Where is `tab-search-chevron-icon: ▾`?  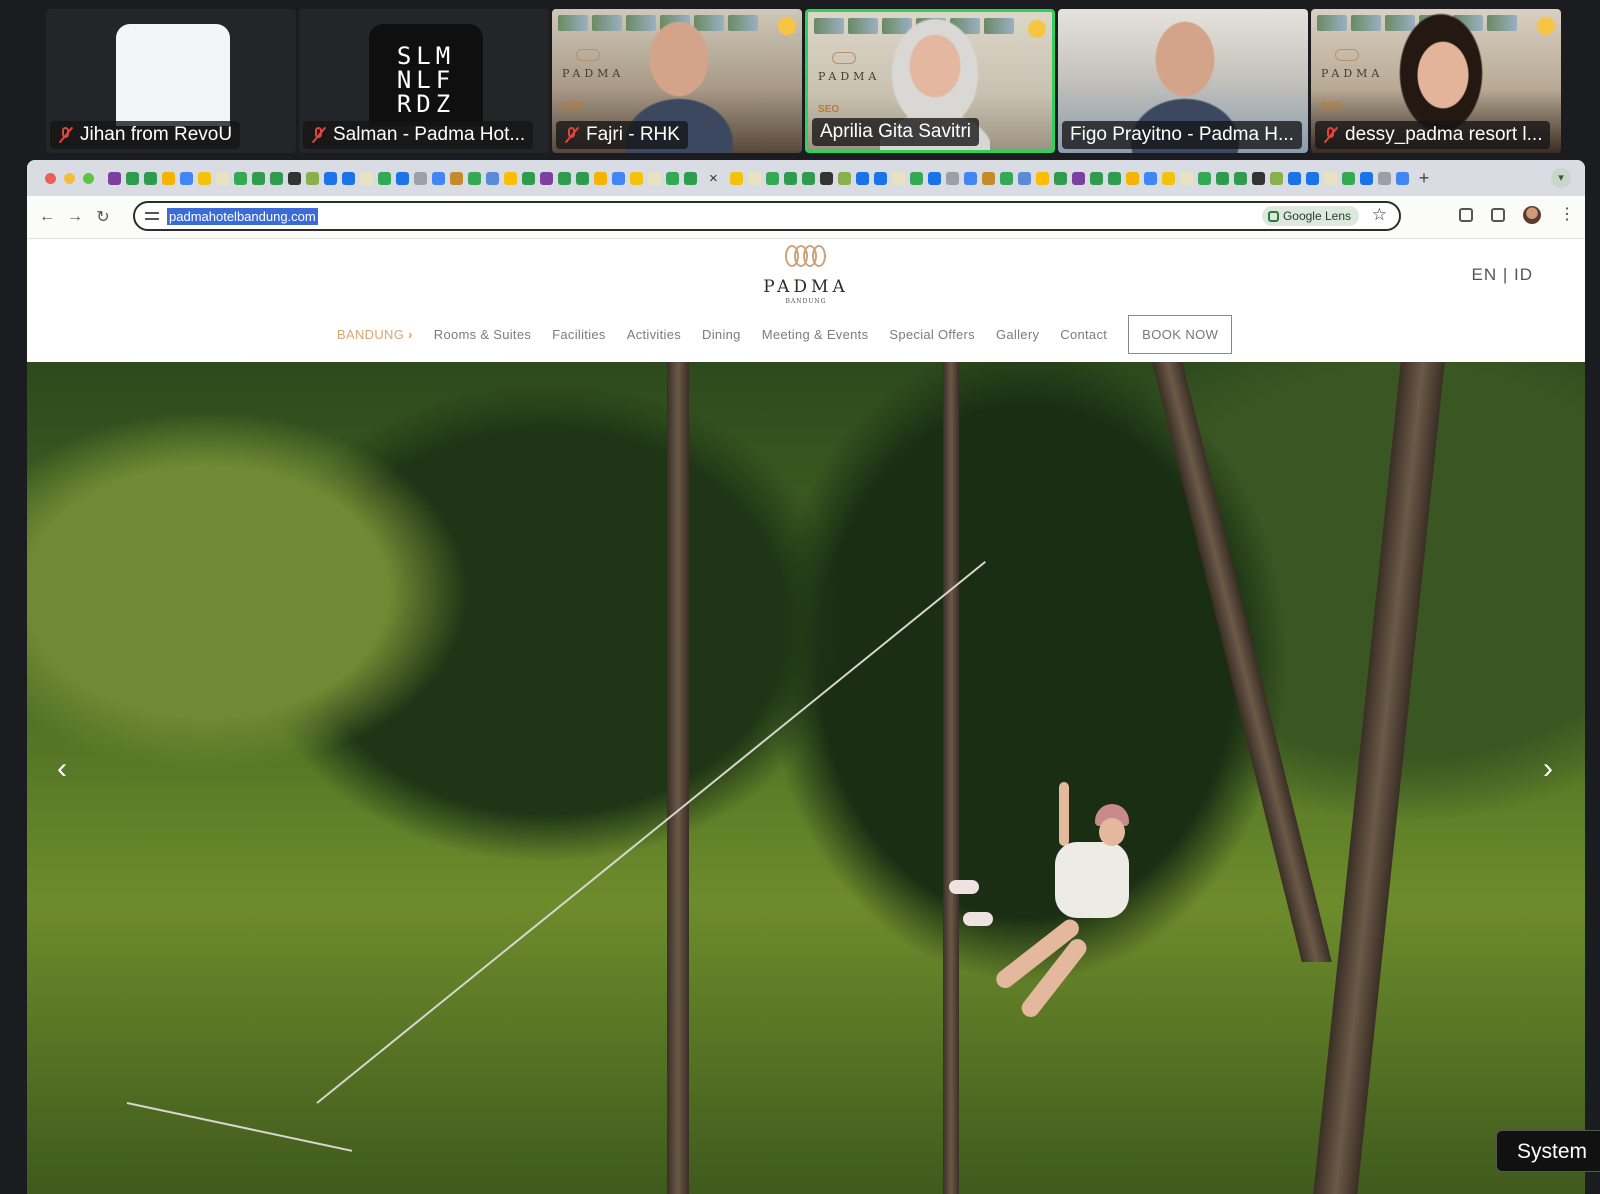 tab-search-chevron-icon: ▾ is located at coordinates (1561, 178).